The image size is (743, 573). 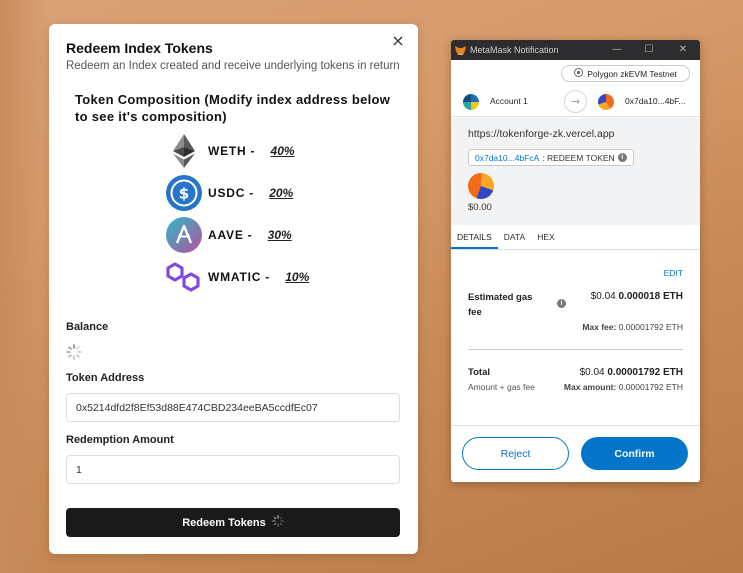 I want to click on reject-button: Reject, so click(x=515, y=453).